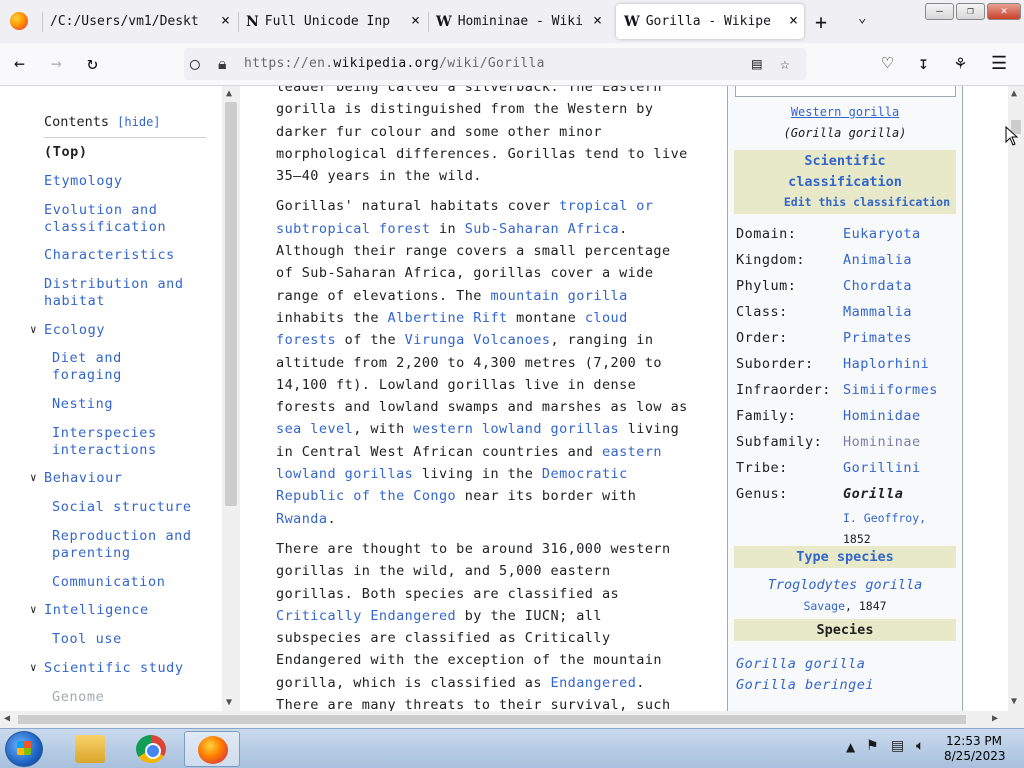 The width and height of the screenshot is (1024, 768). Describe the element at coordinates (594, 683) in the screenshot. I see `link-endangered: Endangered` at that location.